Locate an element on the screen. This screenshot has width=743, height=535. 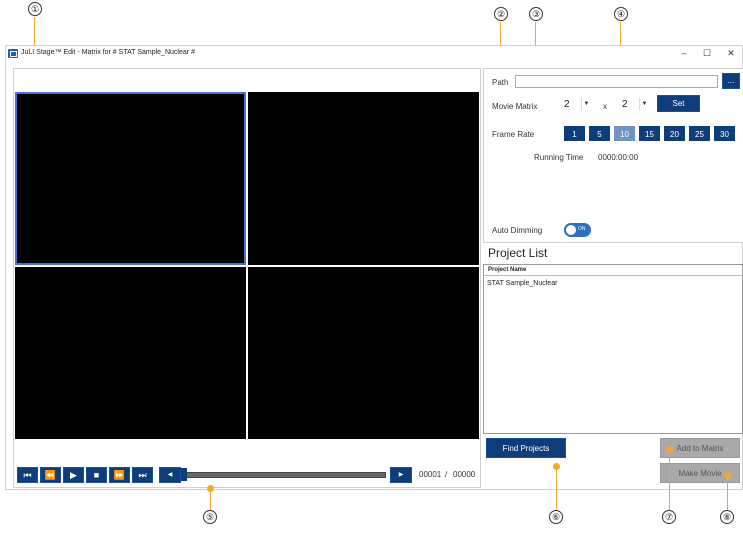
running-time-value: 0000:00:00 is located at coordinates (618, 157).